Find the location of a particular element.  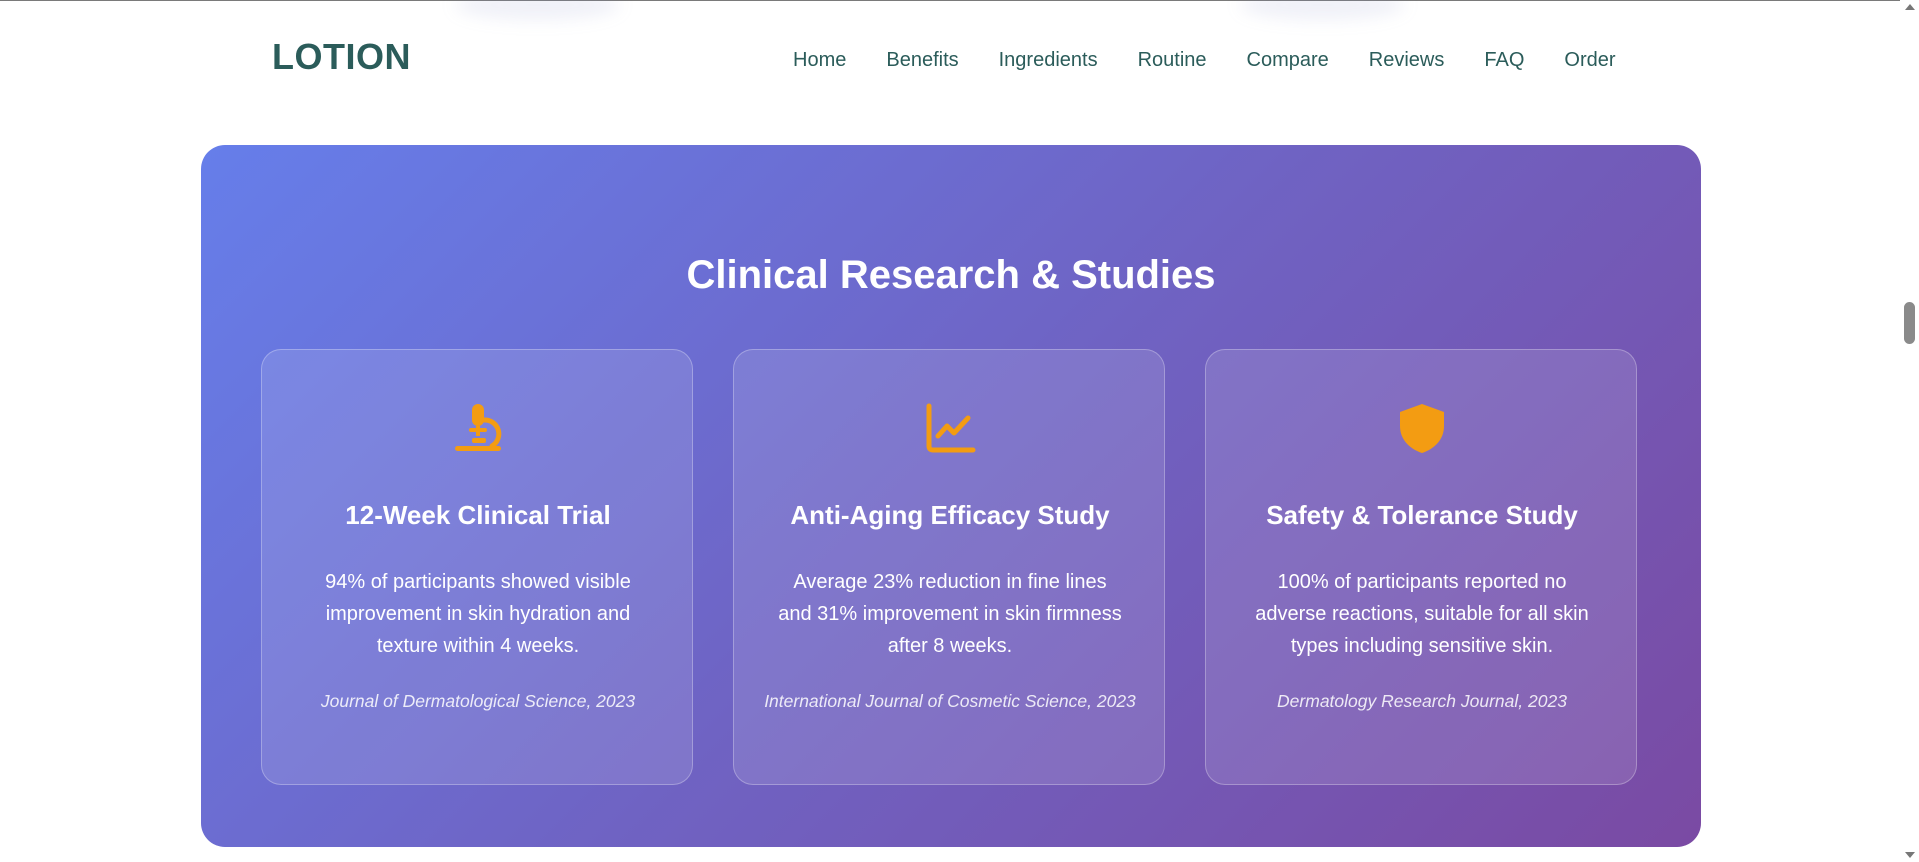

study-citation: Dermatology Research Journal, 2023 is located at coordinates (1422, 701).